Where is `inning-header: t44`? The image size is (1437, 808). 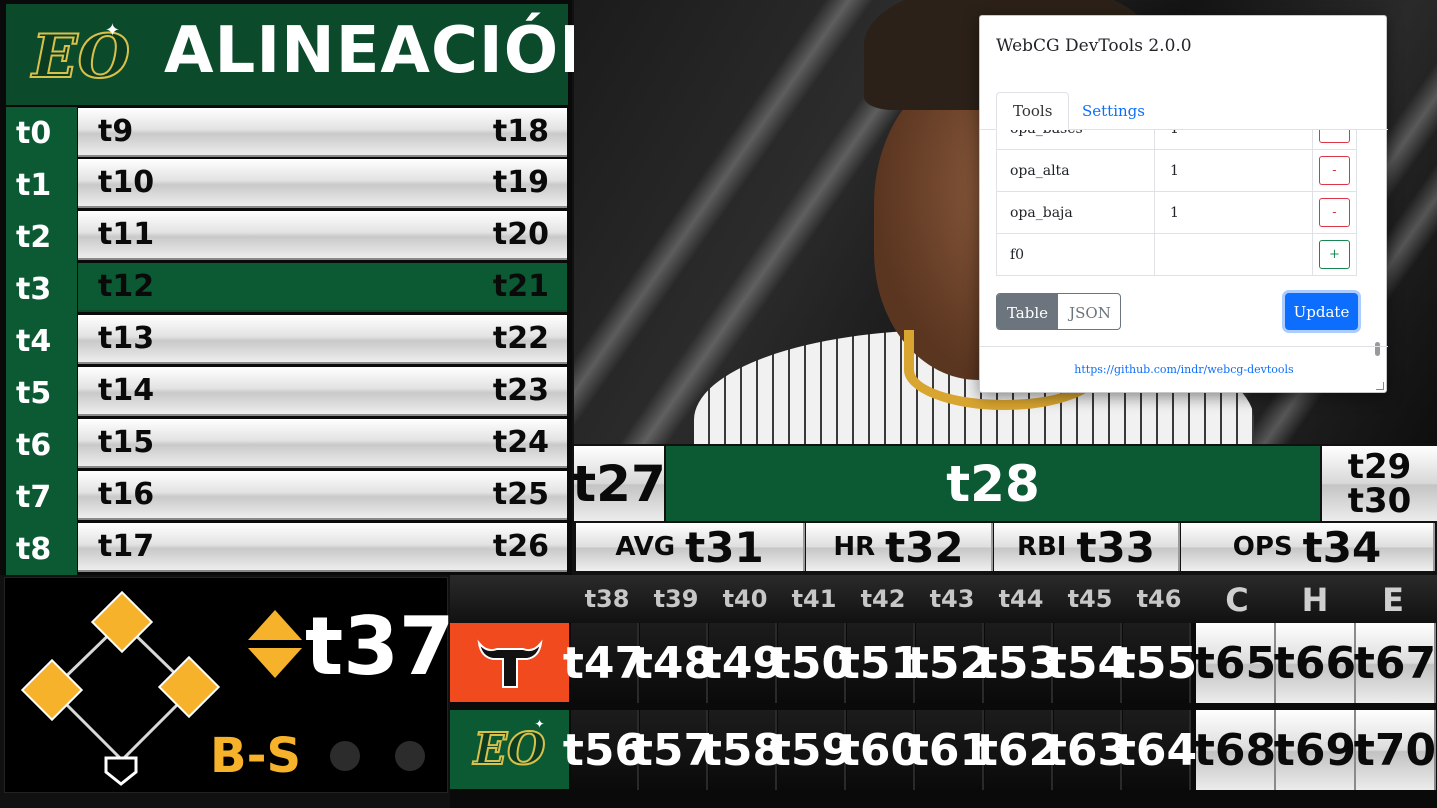 inning-header: t44 is located at coordinates (1021, 599).